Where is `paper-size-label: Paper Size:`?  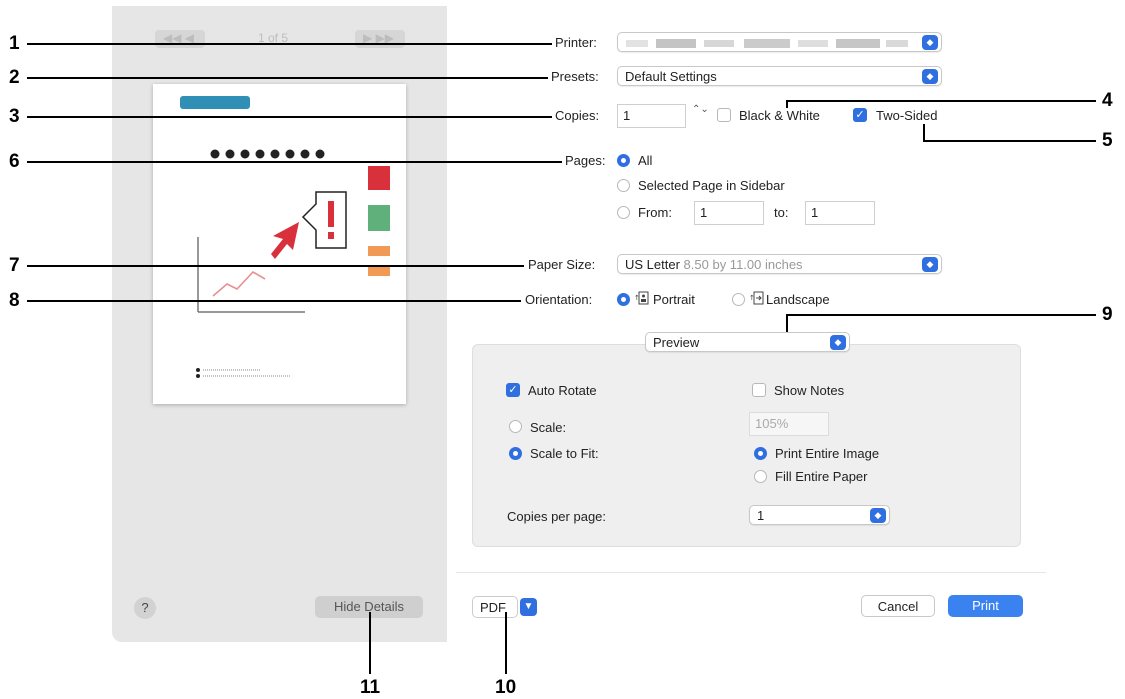
paper-size-label: Paper Size: is located at coordinates (562, 264).